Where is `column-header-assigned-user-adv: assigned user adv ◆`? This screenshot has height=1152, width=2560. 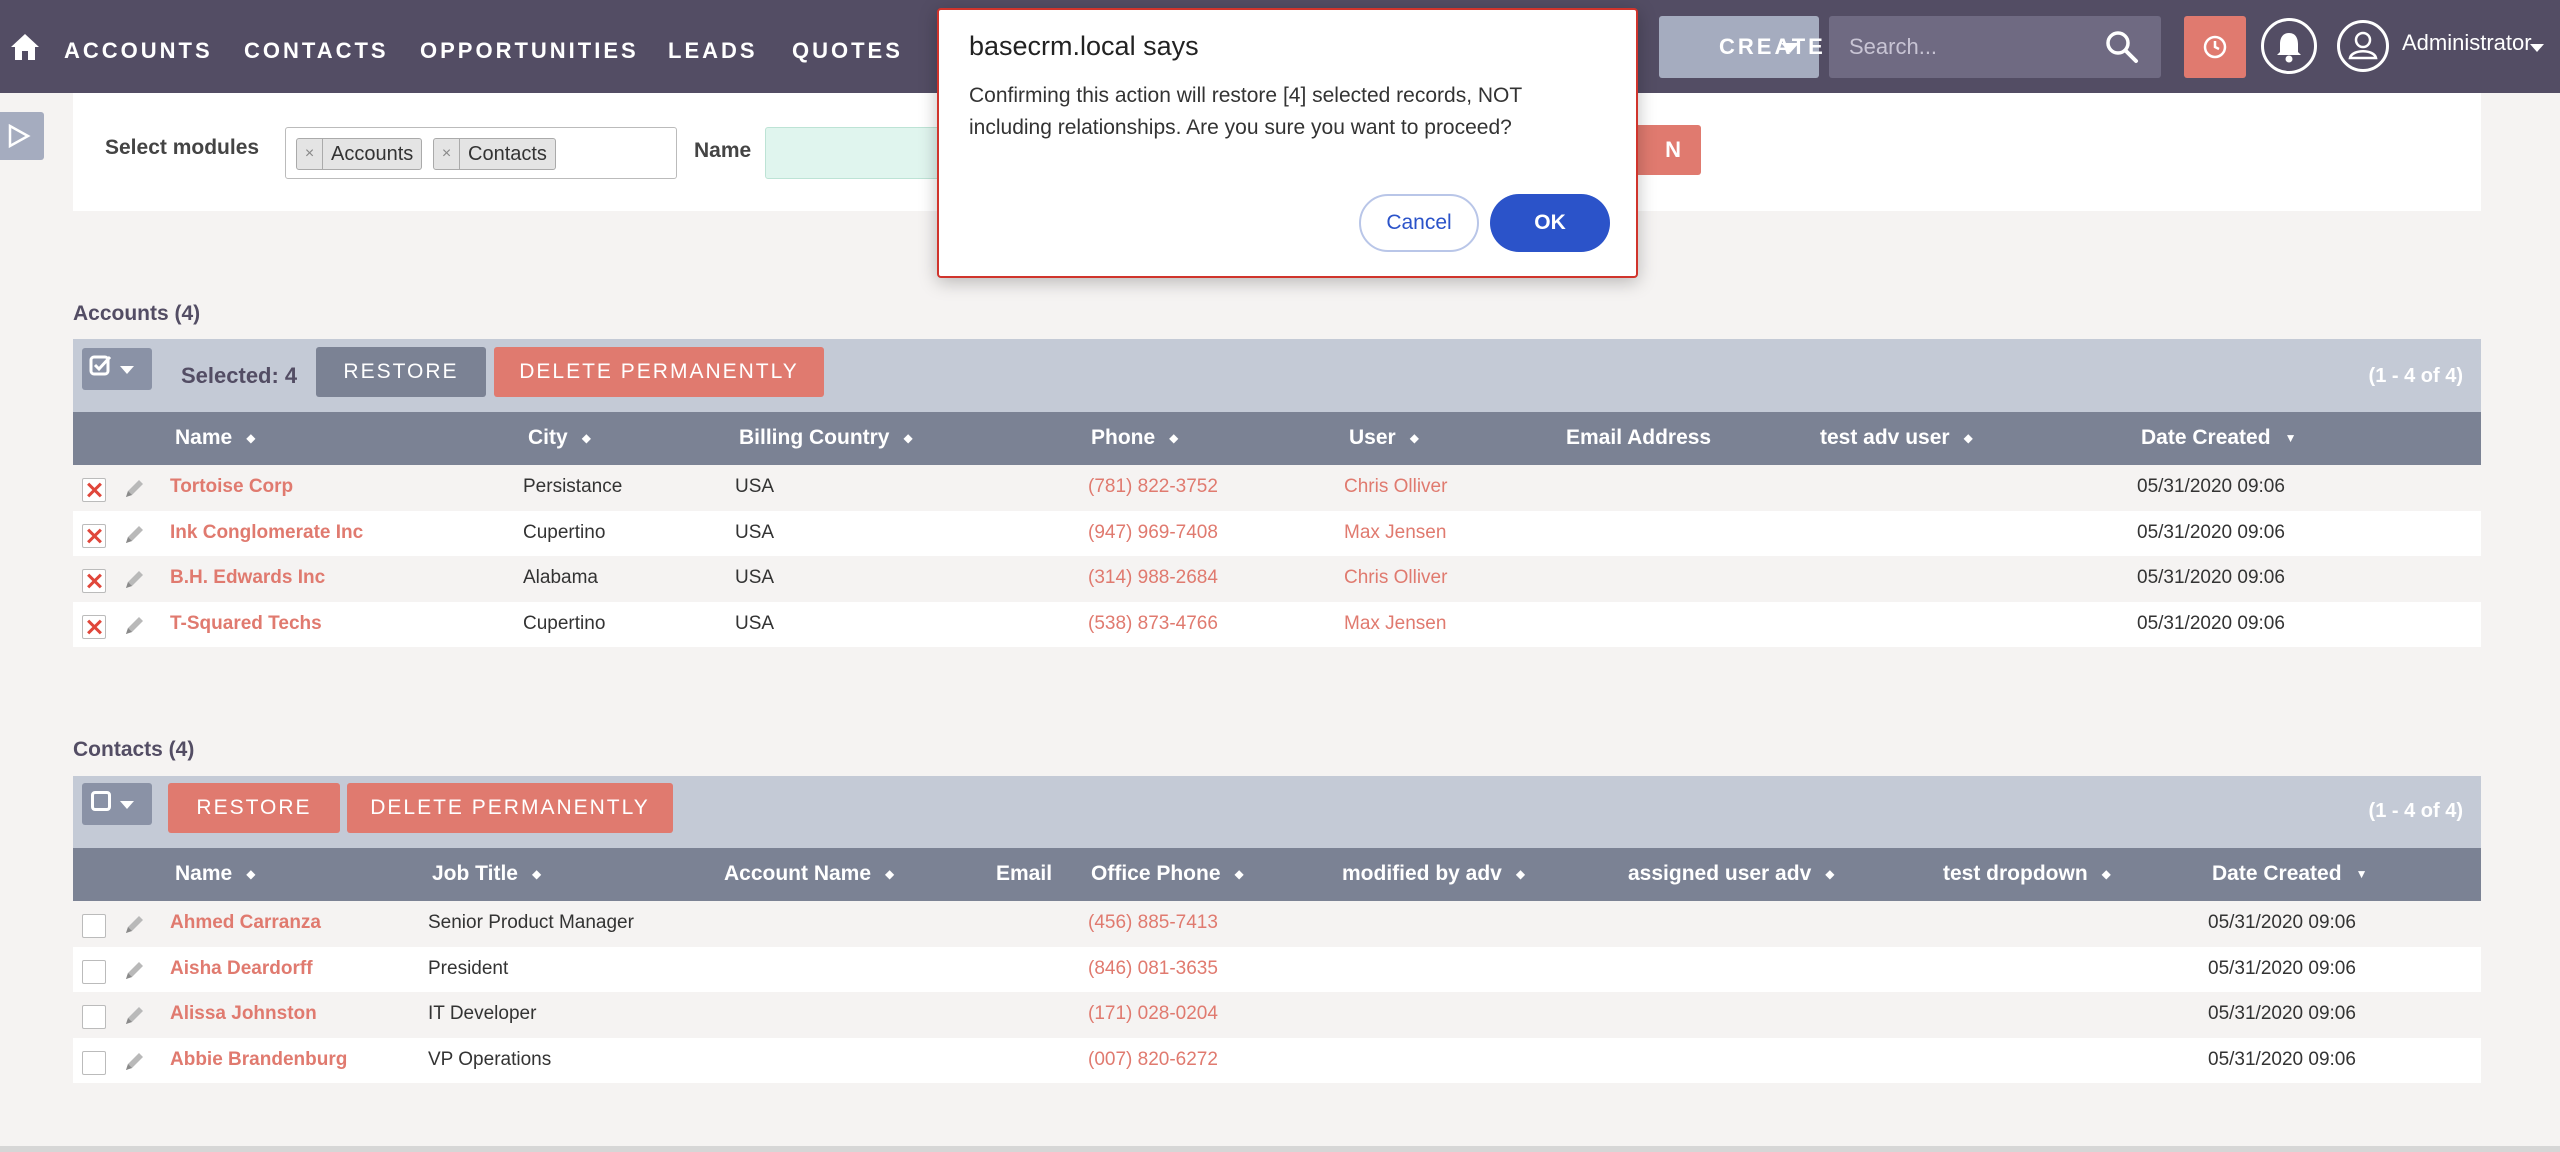 column-header-assigned-user-adv: assigned user adv ◆ is located at coordinates (1731, 874).